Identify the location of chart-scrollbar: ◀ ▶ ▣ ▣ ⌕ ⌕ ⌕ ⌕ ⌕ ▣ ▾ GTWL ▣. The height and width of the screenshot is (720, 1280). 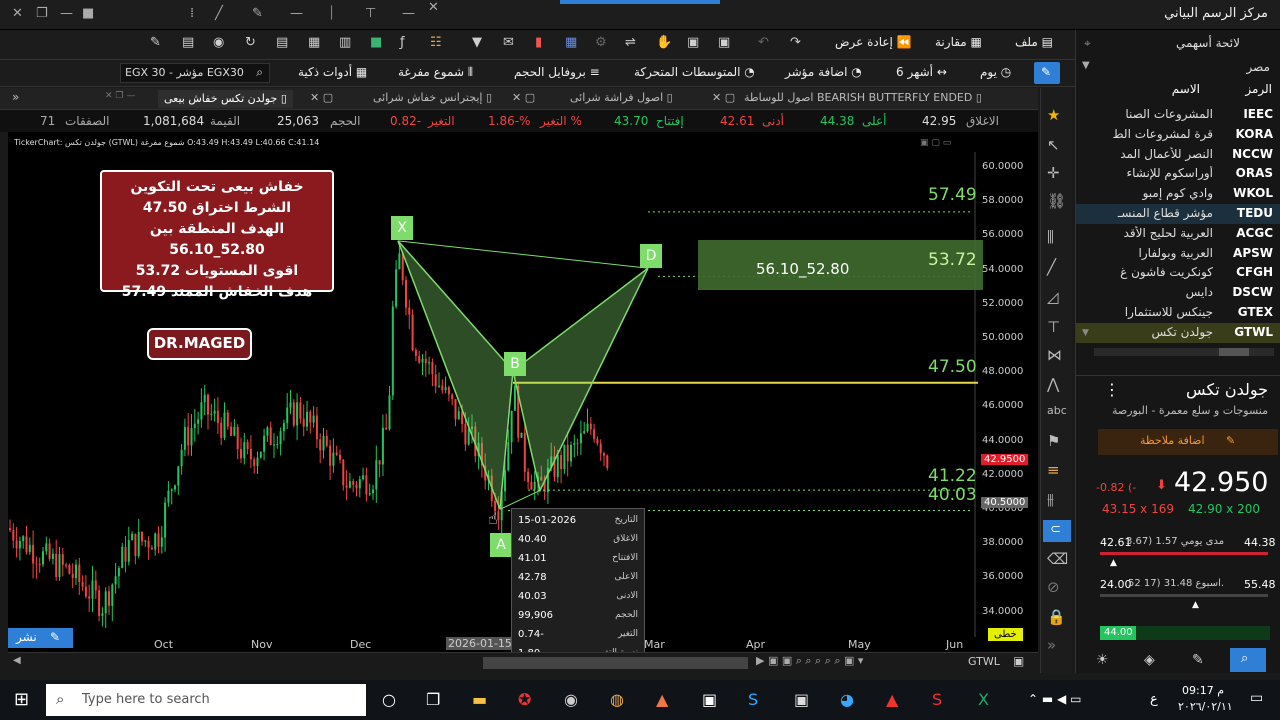
(523, 662).